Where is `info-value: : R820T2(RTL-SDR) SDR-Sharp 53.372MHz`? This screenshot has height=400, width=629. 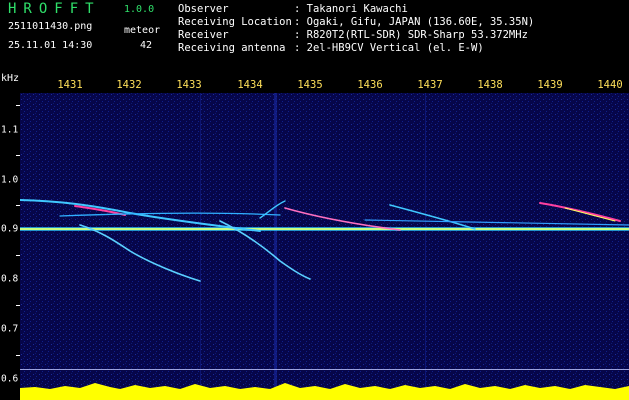 info-value: : R820T2(RTL-SDR) SDR-Sharp 53.372MHz is located at coordinates (411, 35).